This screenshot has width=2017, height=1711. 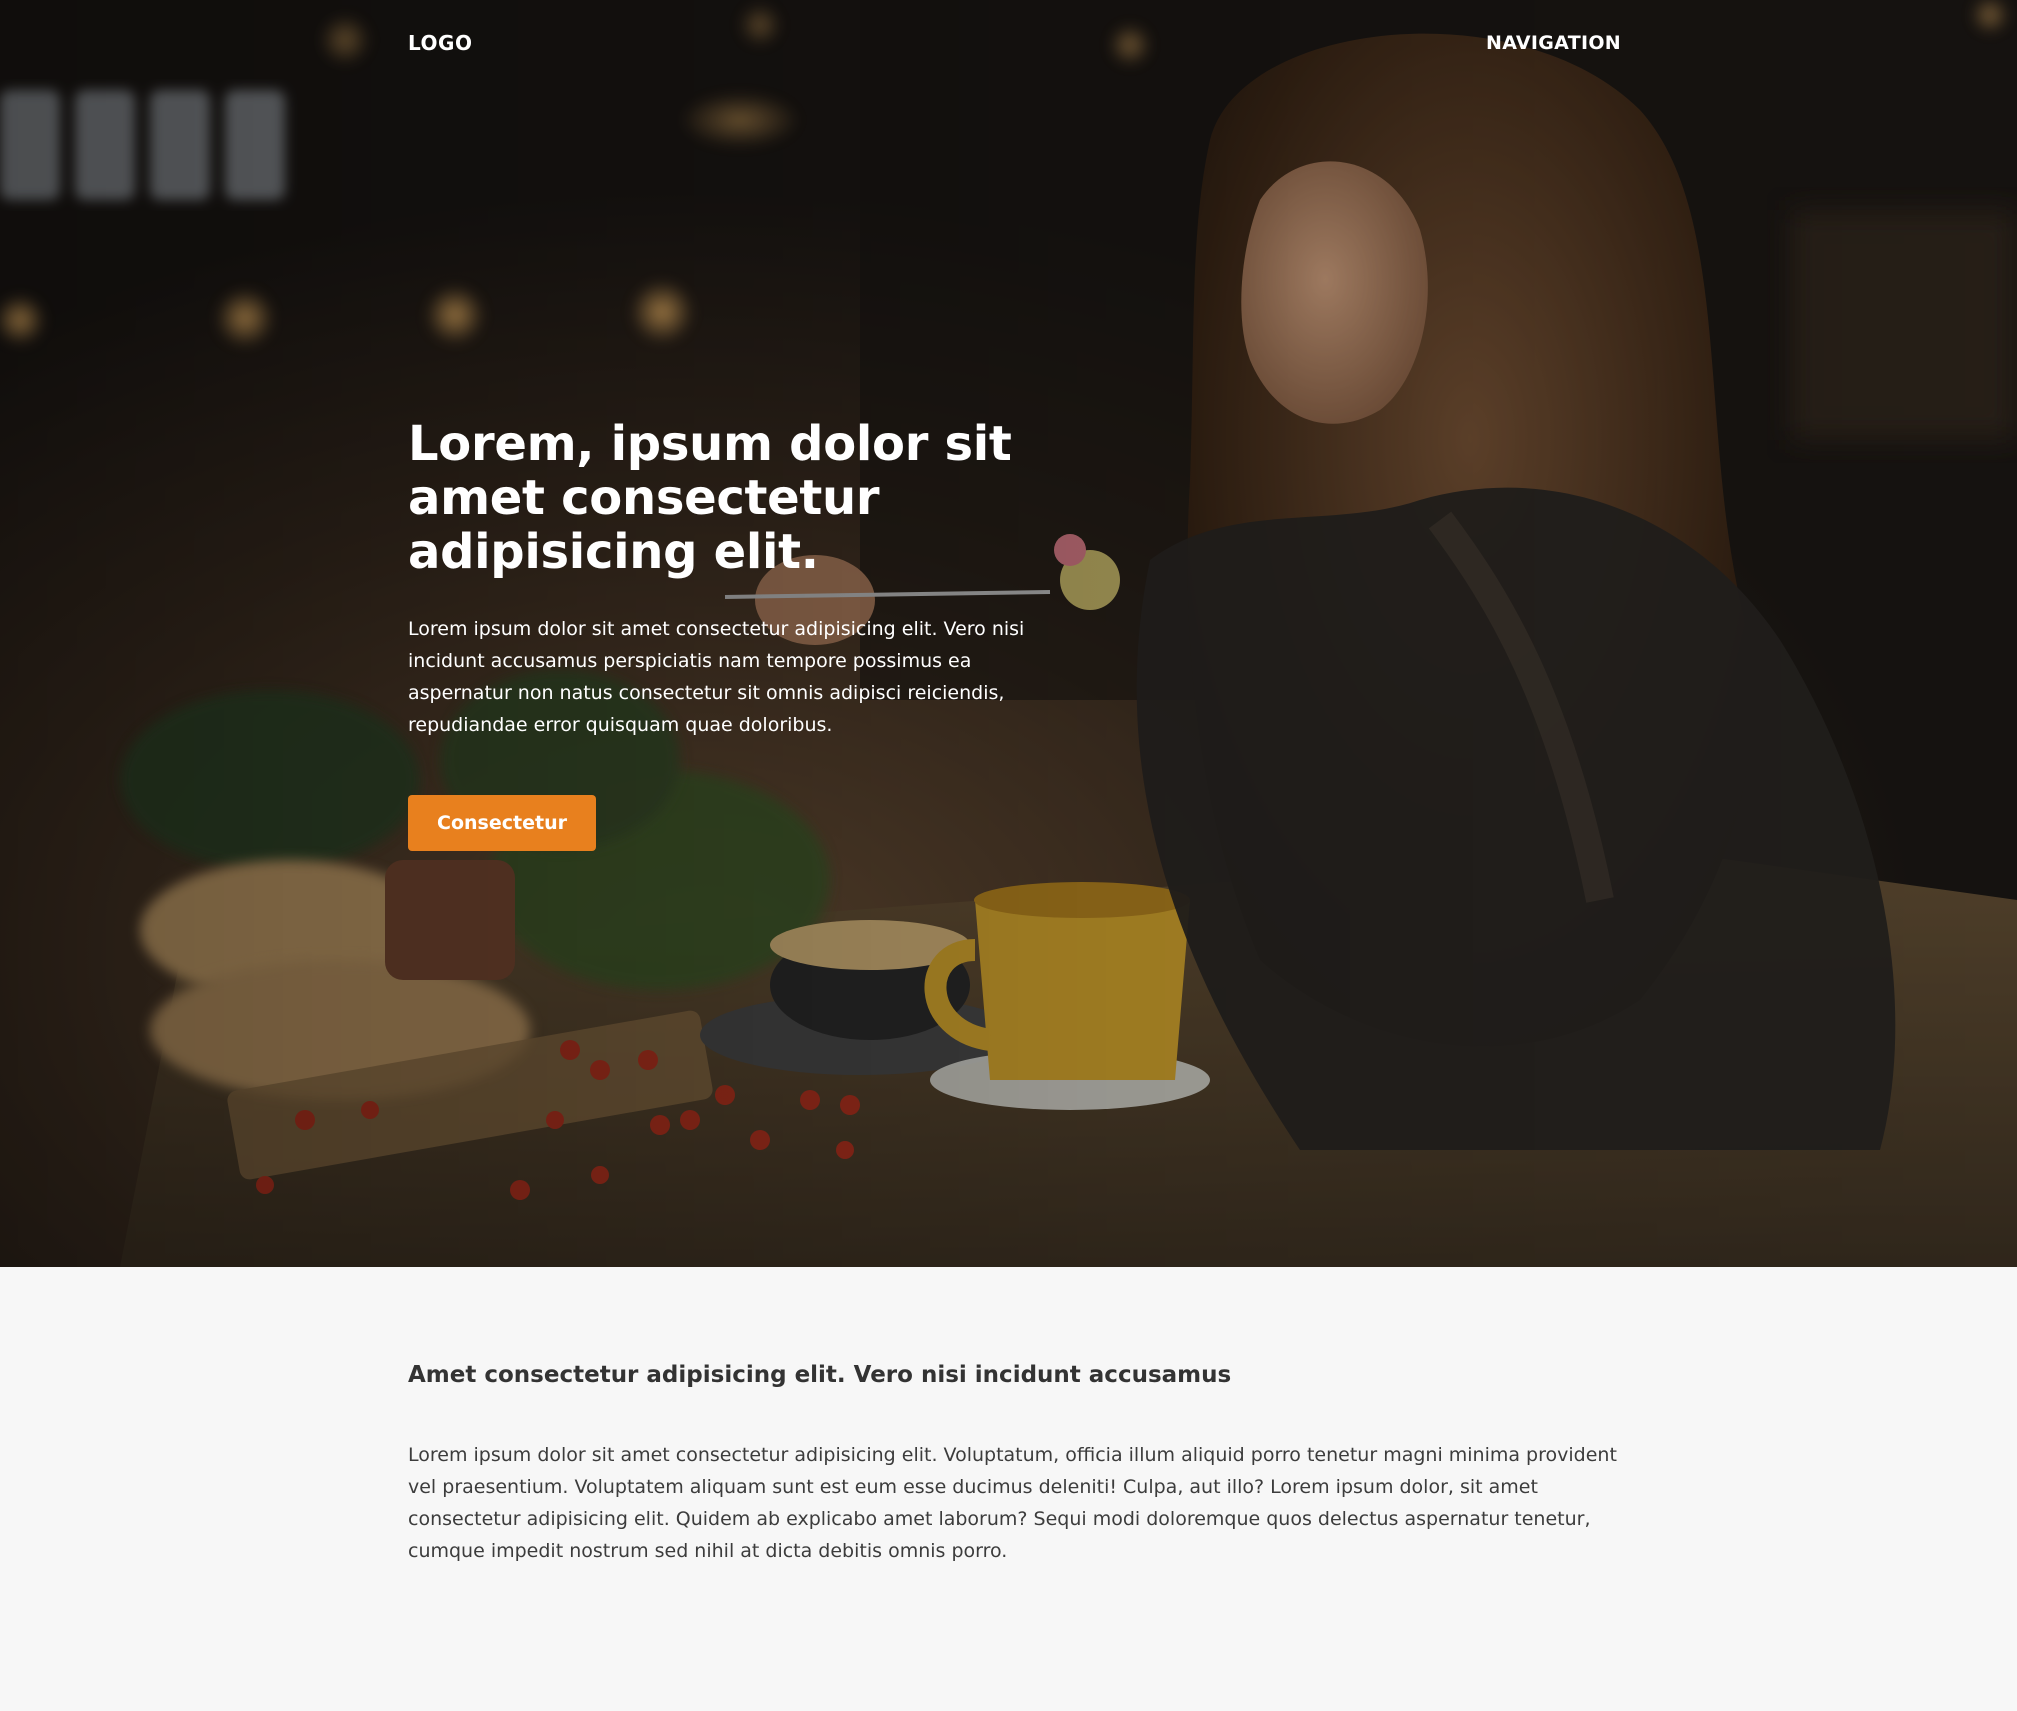 What do you see at coordinates (502, 823) in the screenshot?
I see `cta-button: Consectetur` at bounding box center [502, 823].